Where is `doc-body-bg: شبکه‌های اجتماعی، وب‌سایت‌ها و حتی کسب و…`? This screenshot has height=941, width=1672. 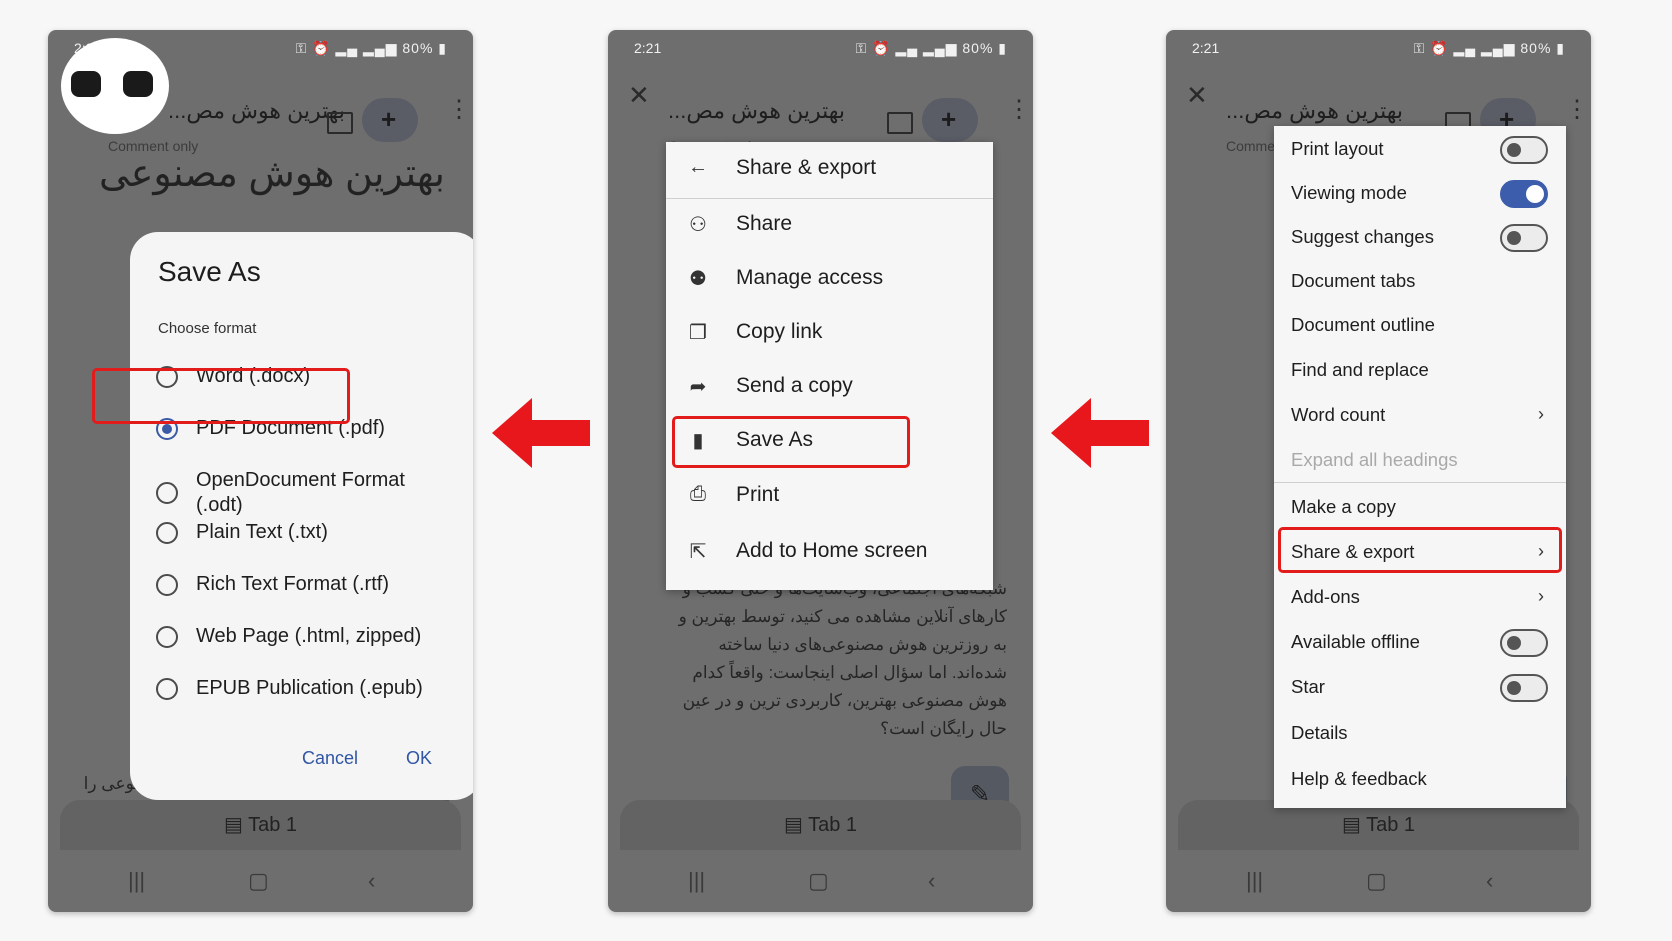 doc-body-bg: شبکه‌های اجتماعی، وب‌سایت‌ها و حتی کسب و… is located at coordinates (842, 658).